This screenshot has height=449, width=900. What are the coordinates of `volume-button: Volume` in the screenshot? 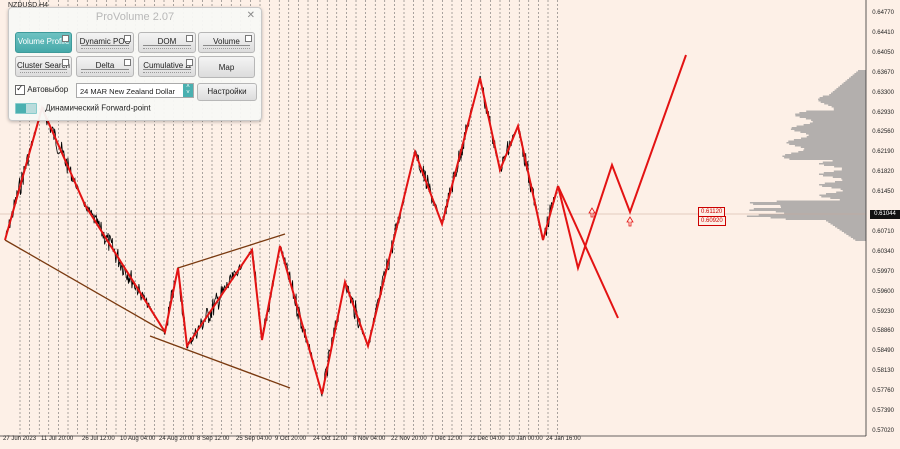 It's located at (226, 42).